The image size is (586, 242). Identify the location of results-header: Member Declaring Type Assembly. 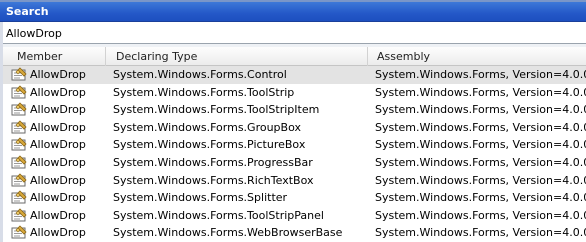
(294, 56).